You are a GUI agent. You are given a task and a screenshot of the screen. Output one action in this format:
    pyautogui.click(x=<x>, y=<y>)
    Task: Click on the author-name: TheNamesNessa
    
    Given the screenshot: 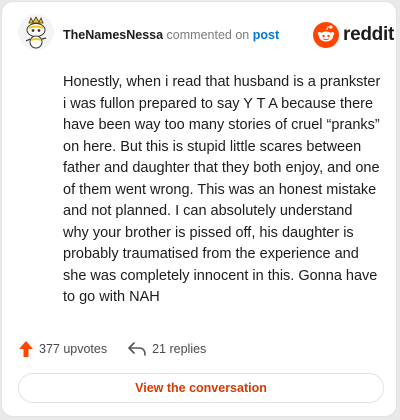 What is the action you would take?
    pyautogui.click(x=113, y=35)
    